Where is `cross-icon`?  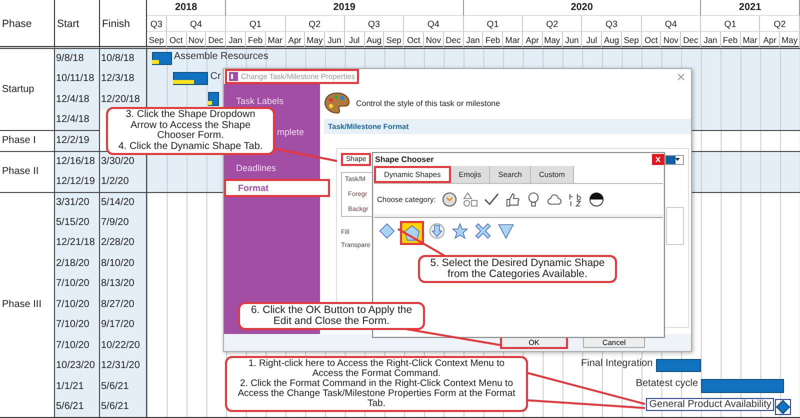 cross-icon is located at coordinates (483, 231).